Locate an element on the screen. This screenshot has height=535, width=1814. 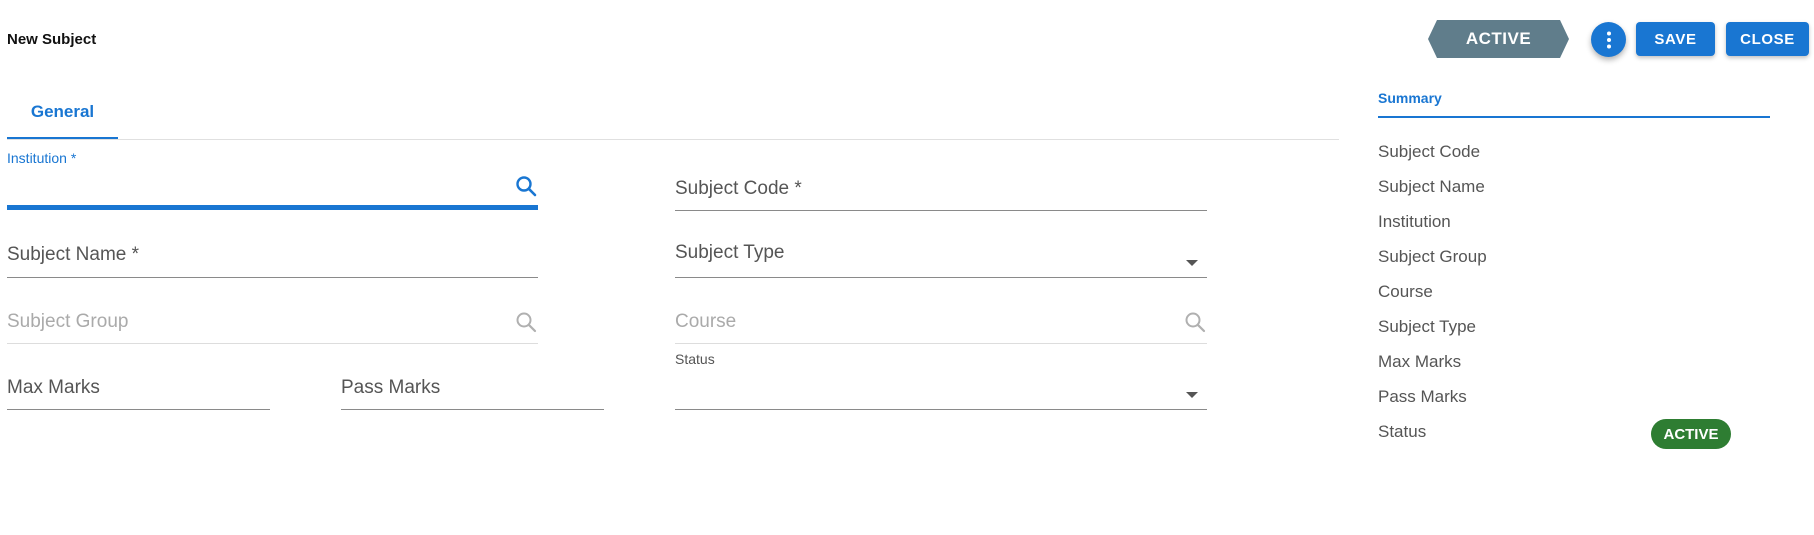
summary-item: Subject Code is located at coordinates (1429, 151).